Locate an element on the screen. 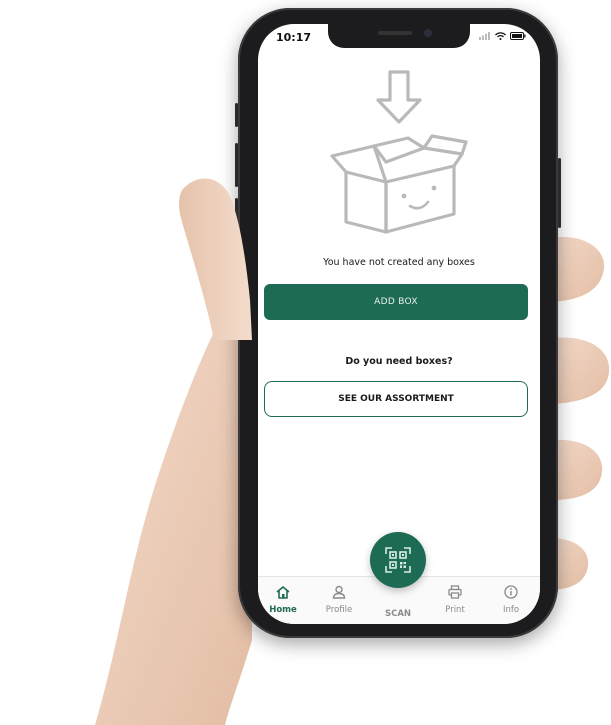 The image size is (611, 725). tab-print-label: Print is located at coordinates (455, 610).